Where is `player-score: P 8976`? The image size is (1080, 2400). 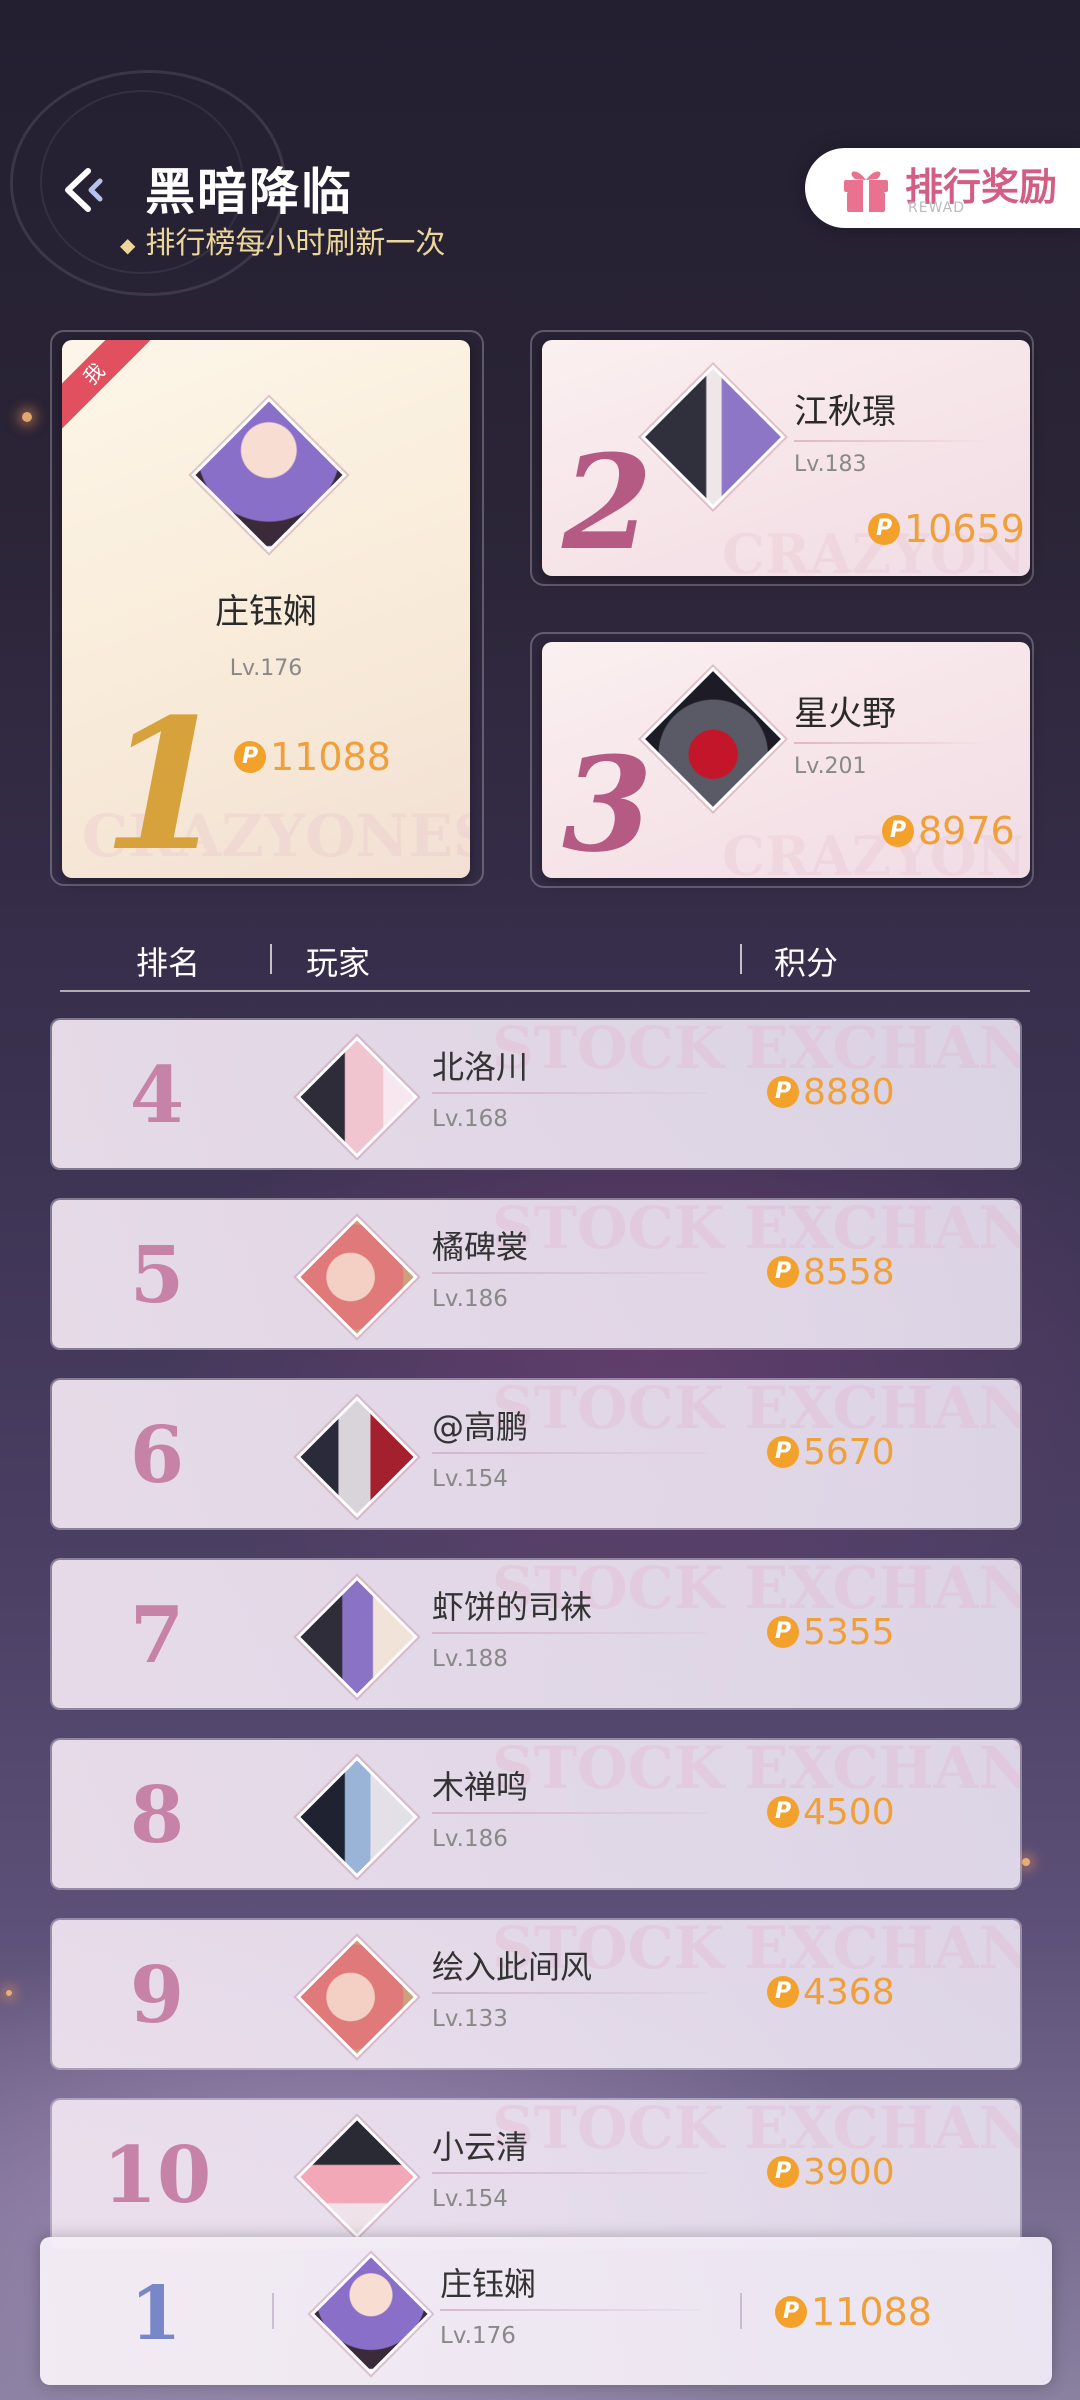
player-score: P 8976 is located at coordinates (948, 829).